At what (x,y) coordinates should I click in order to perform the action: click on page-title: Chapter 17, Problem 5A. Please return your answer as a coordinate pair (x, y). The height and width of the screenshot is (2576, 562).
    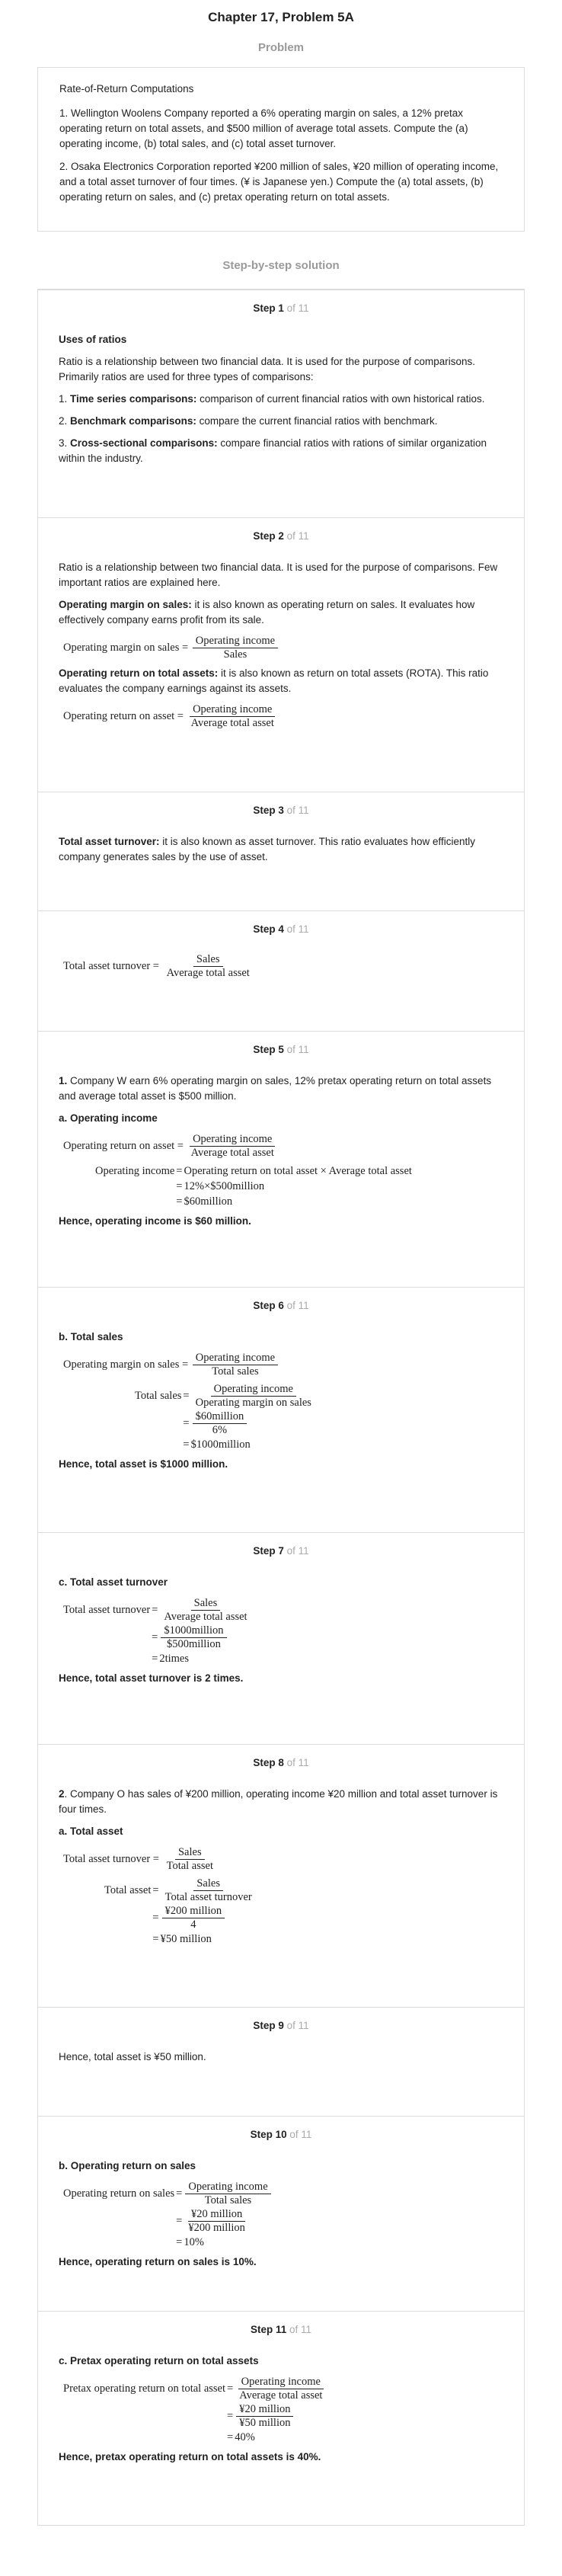
    Looking at the image, I should click on (281, 17).